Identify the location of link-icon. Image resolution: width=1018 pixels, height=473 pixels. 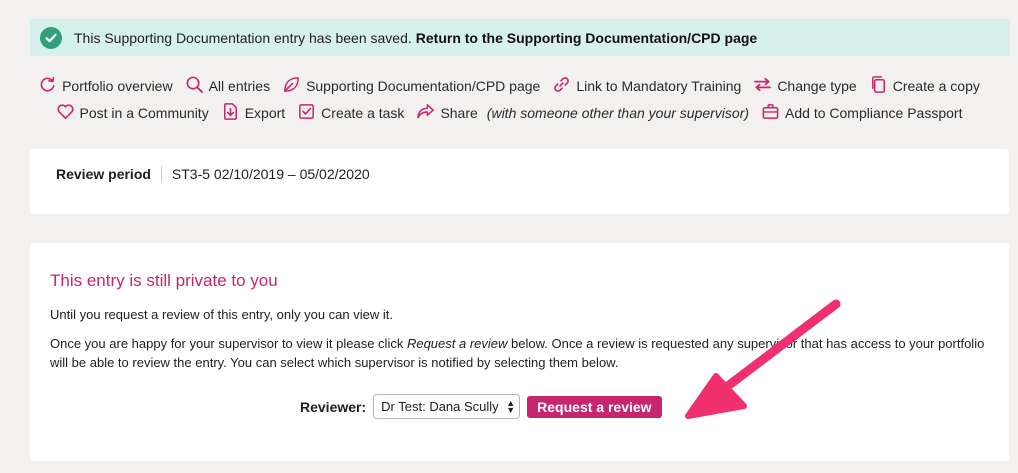
(561, 86).